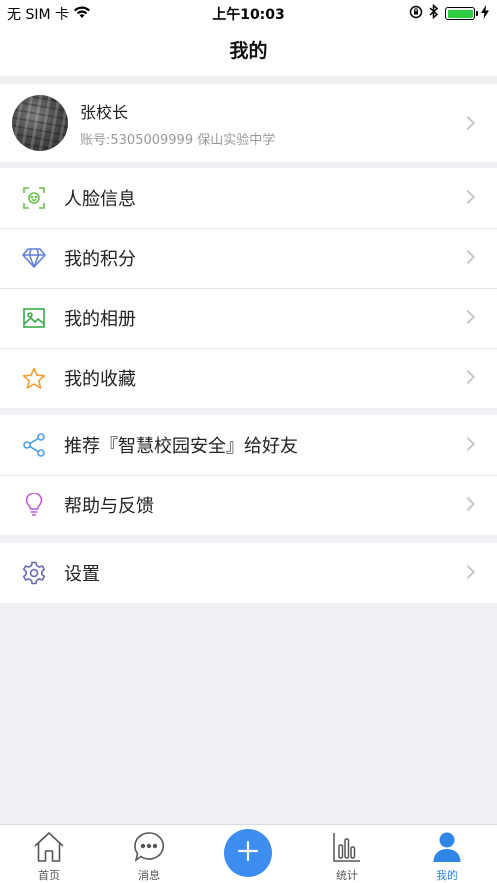 Image resolution: width=497 pixels, height=883 pixels. What do you see at coordinates (178, 140) in the screenshot?
I see `profile-account: 账号:5305009999 保山实验中学` at bounding box center [178, 140].